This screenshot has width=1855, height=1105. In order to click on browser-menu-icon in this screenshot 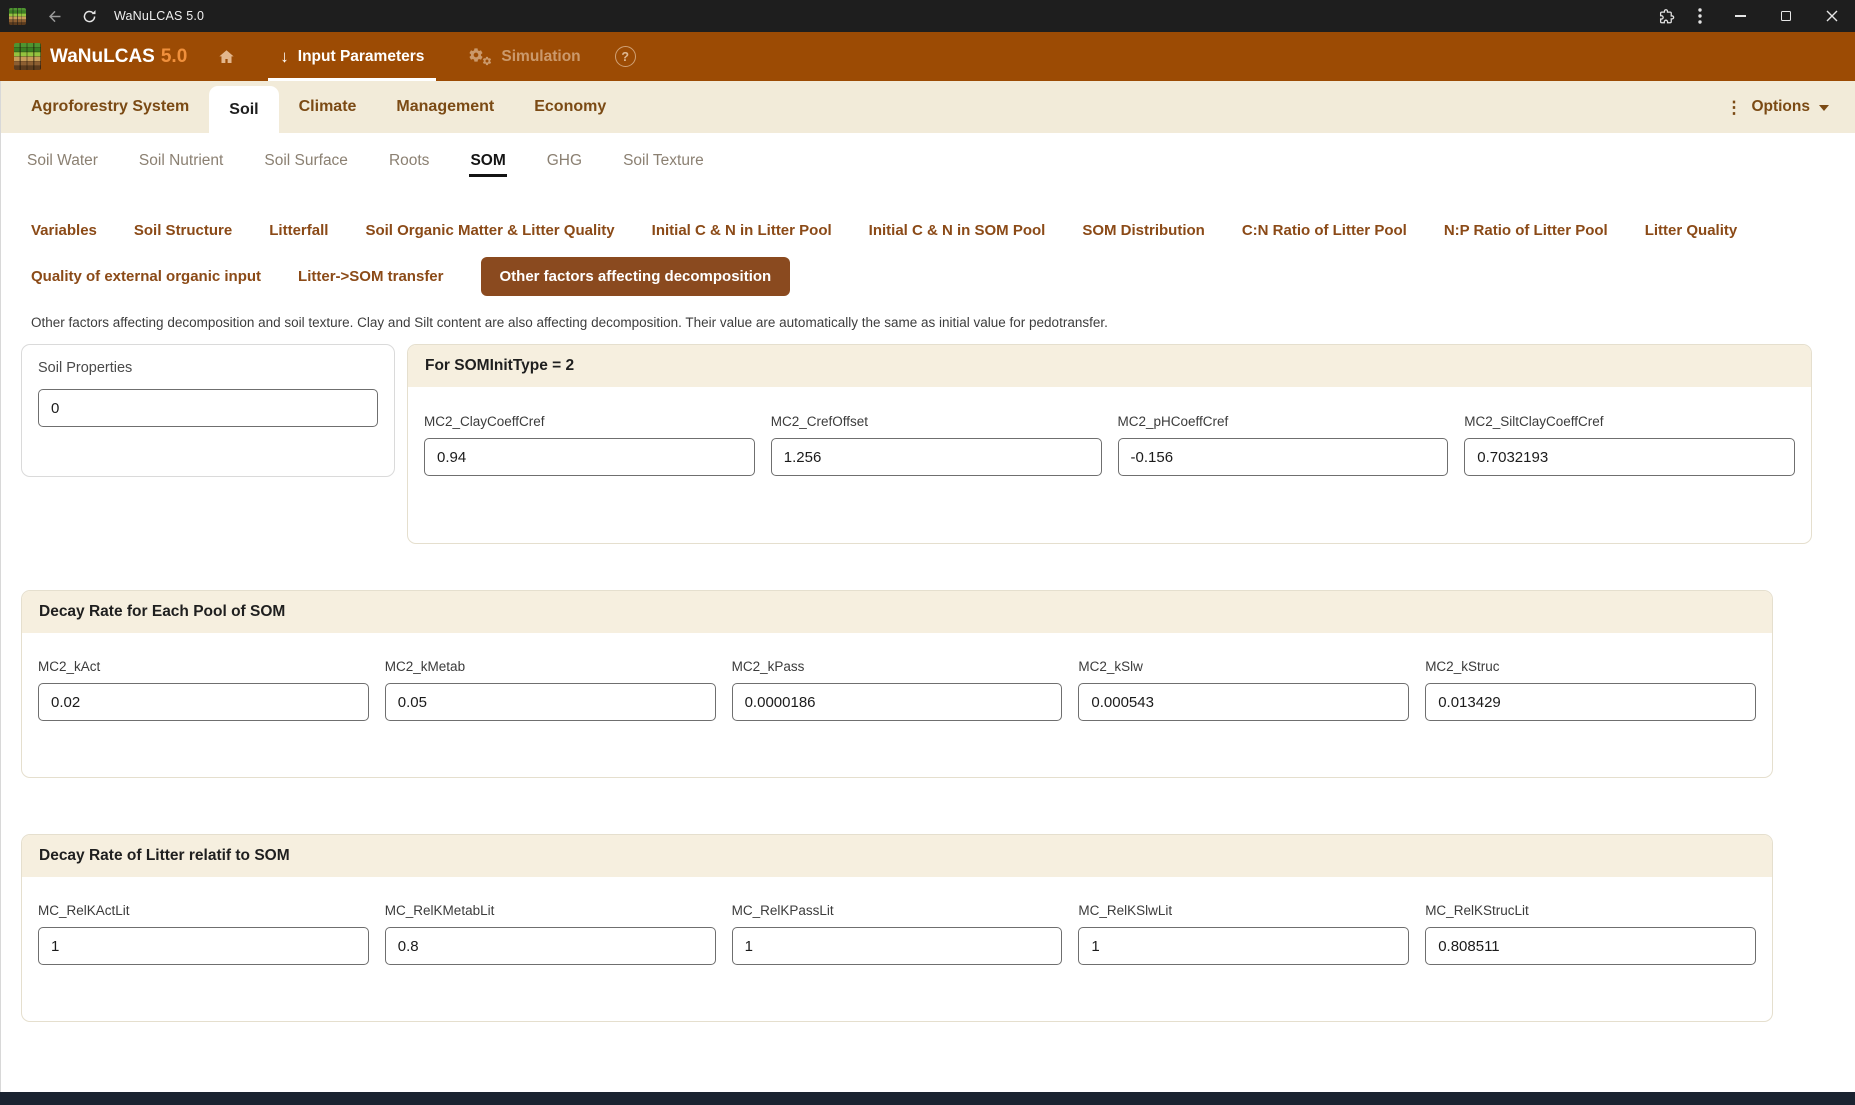, I will do `click(1700, 16)`.